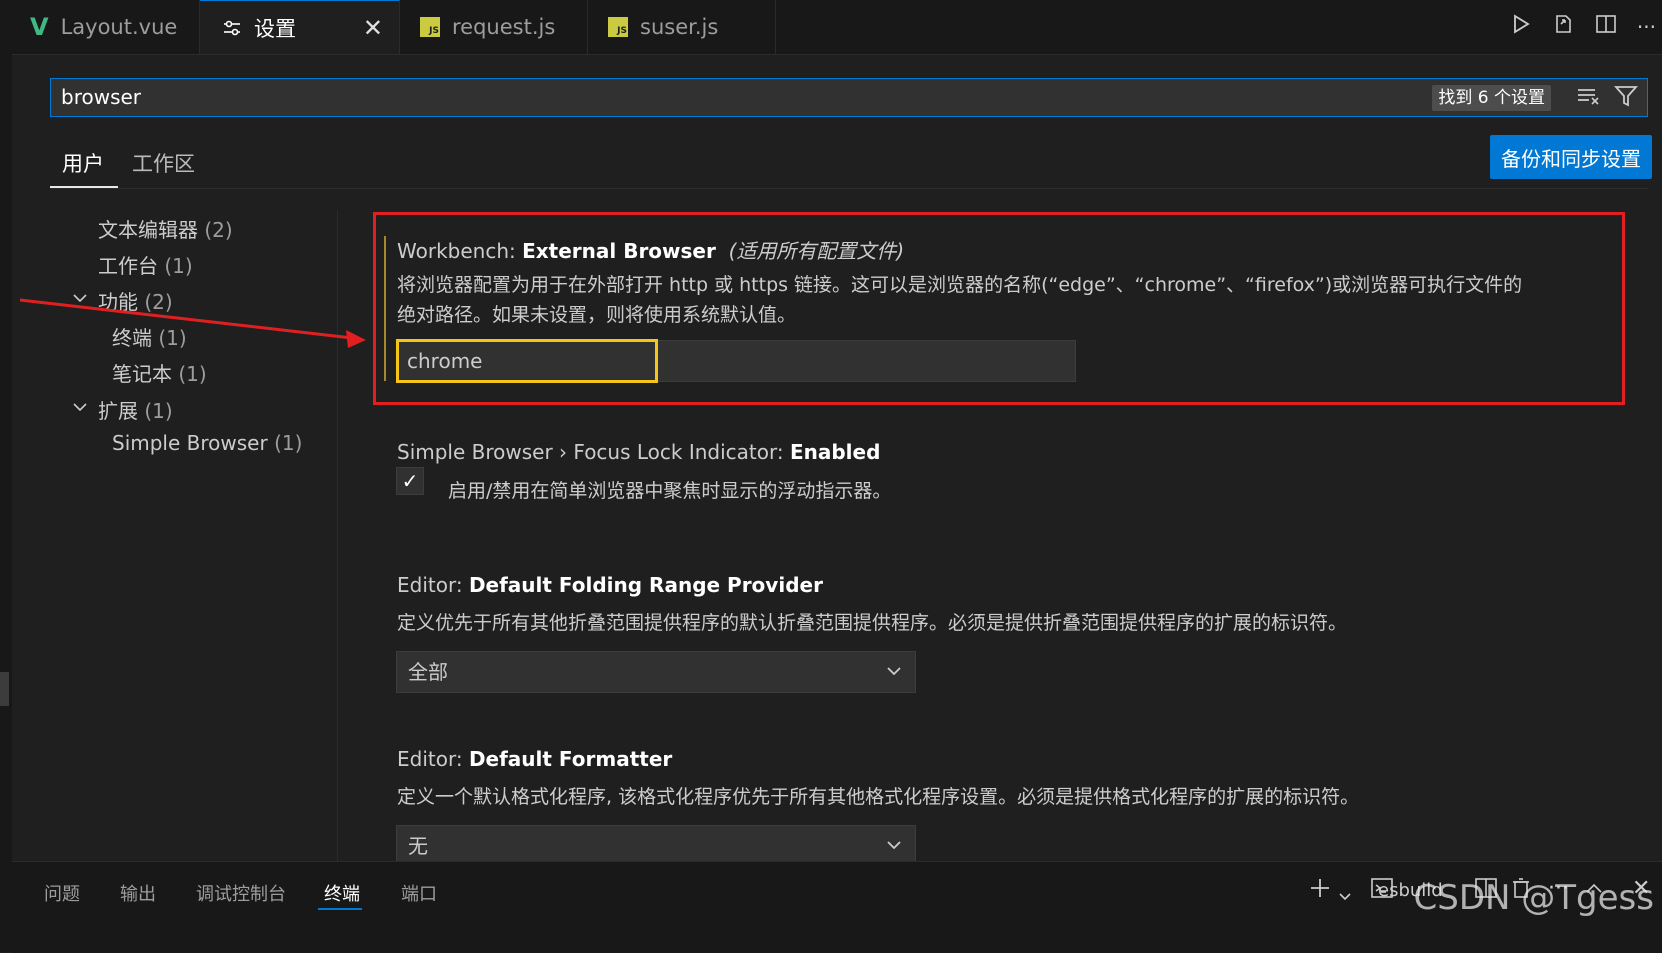 The image size is (1662, 953). I want to click on check-icon: ✓, so click(410, 481).